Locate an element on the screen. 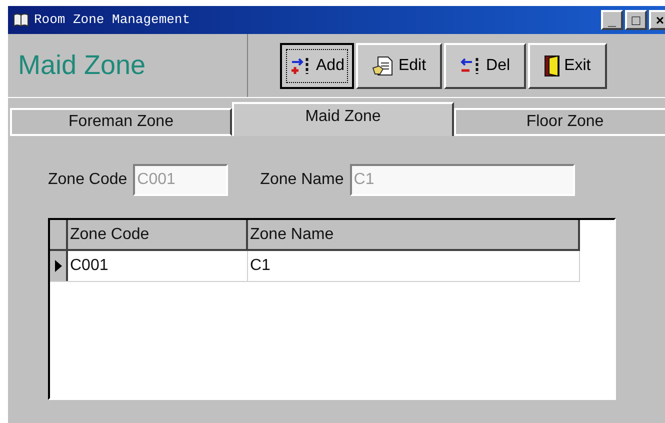 This screenshot has width=665, height=423. current-row-icon is located at coordinates (58, 266).